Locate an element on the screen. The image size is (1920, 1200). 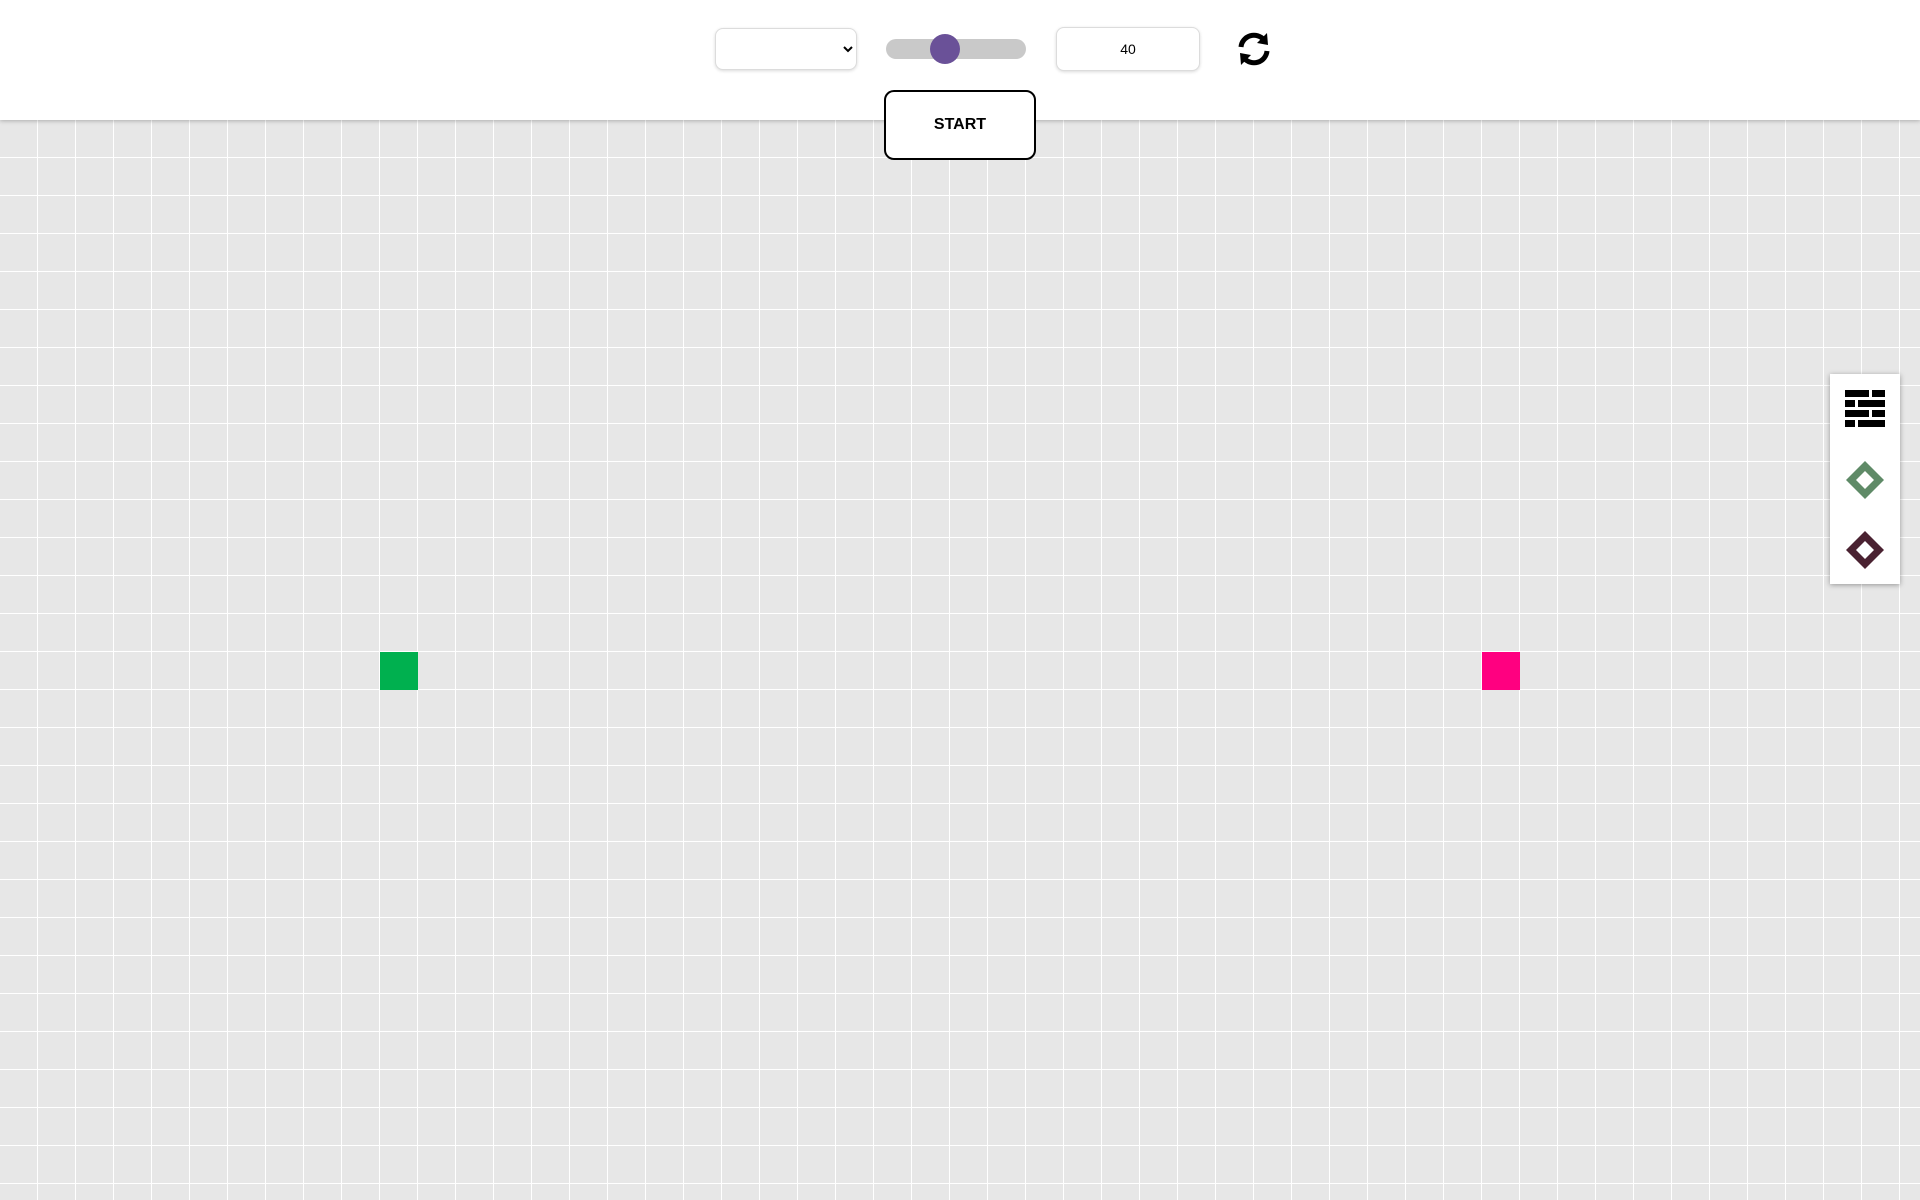
start-button: START is located at coordinates (960, 125).